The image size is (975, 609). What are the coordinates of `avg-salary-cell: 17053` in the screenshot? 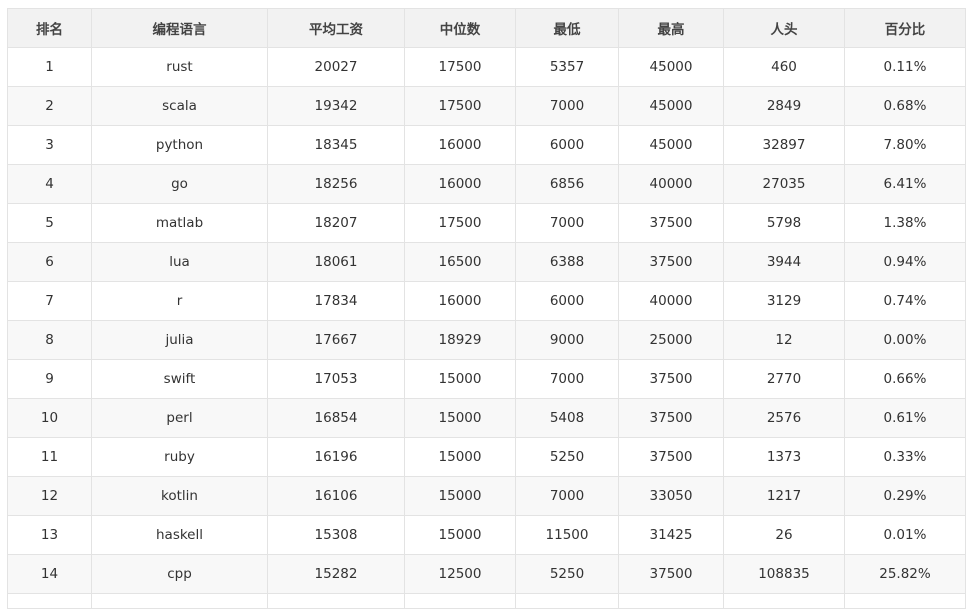 It's located at (336, 379).